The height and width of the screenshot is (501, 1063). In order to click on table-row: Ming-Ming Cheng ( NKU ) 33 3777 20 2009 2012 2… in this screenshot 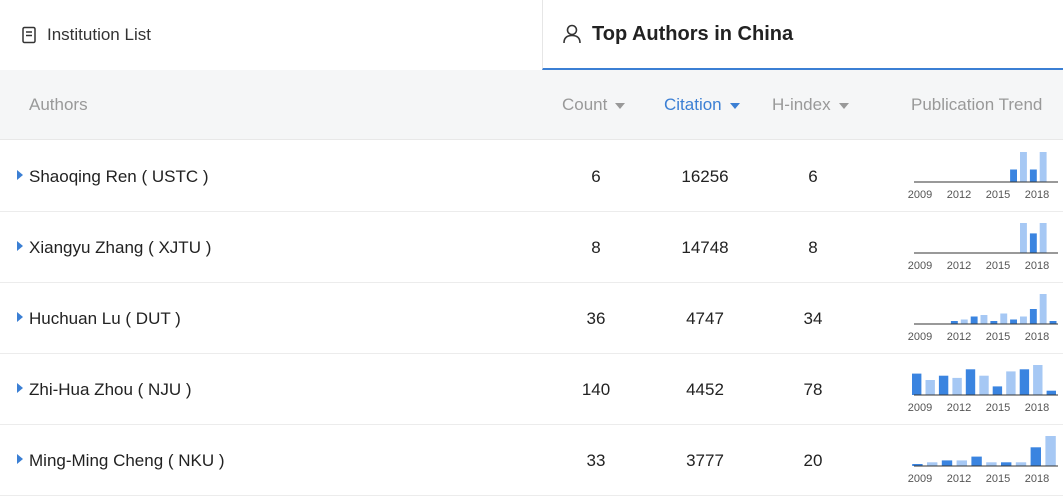, I will do `click(531, 460)`.